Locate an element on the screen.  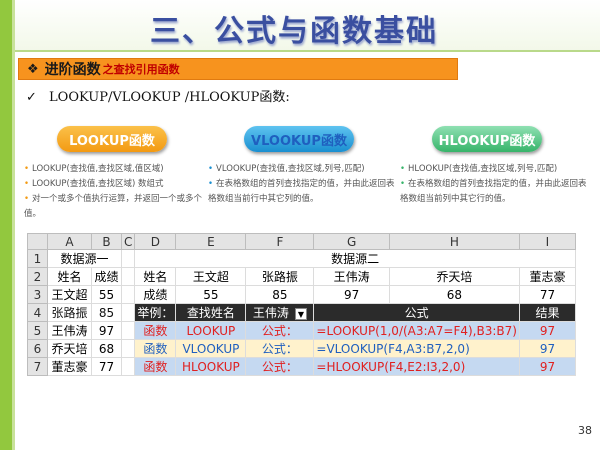
left-accent-stripe is located at coordinates (13, 225).